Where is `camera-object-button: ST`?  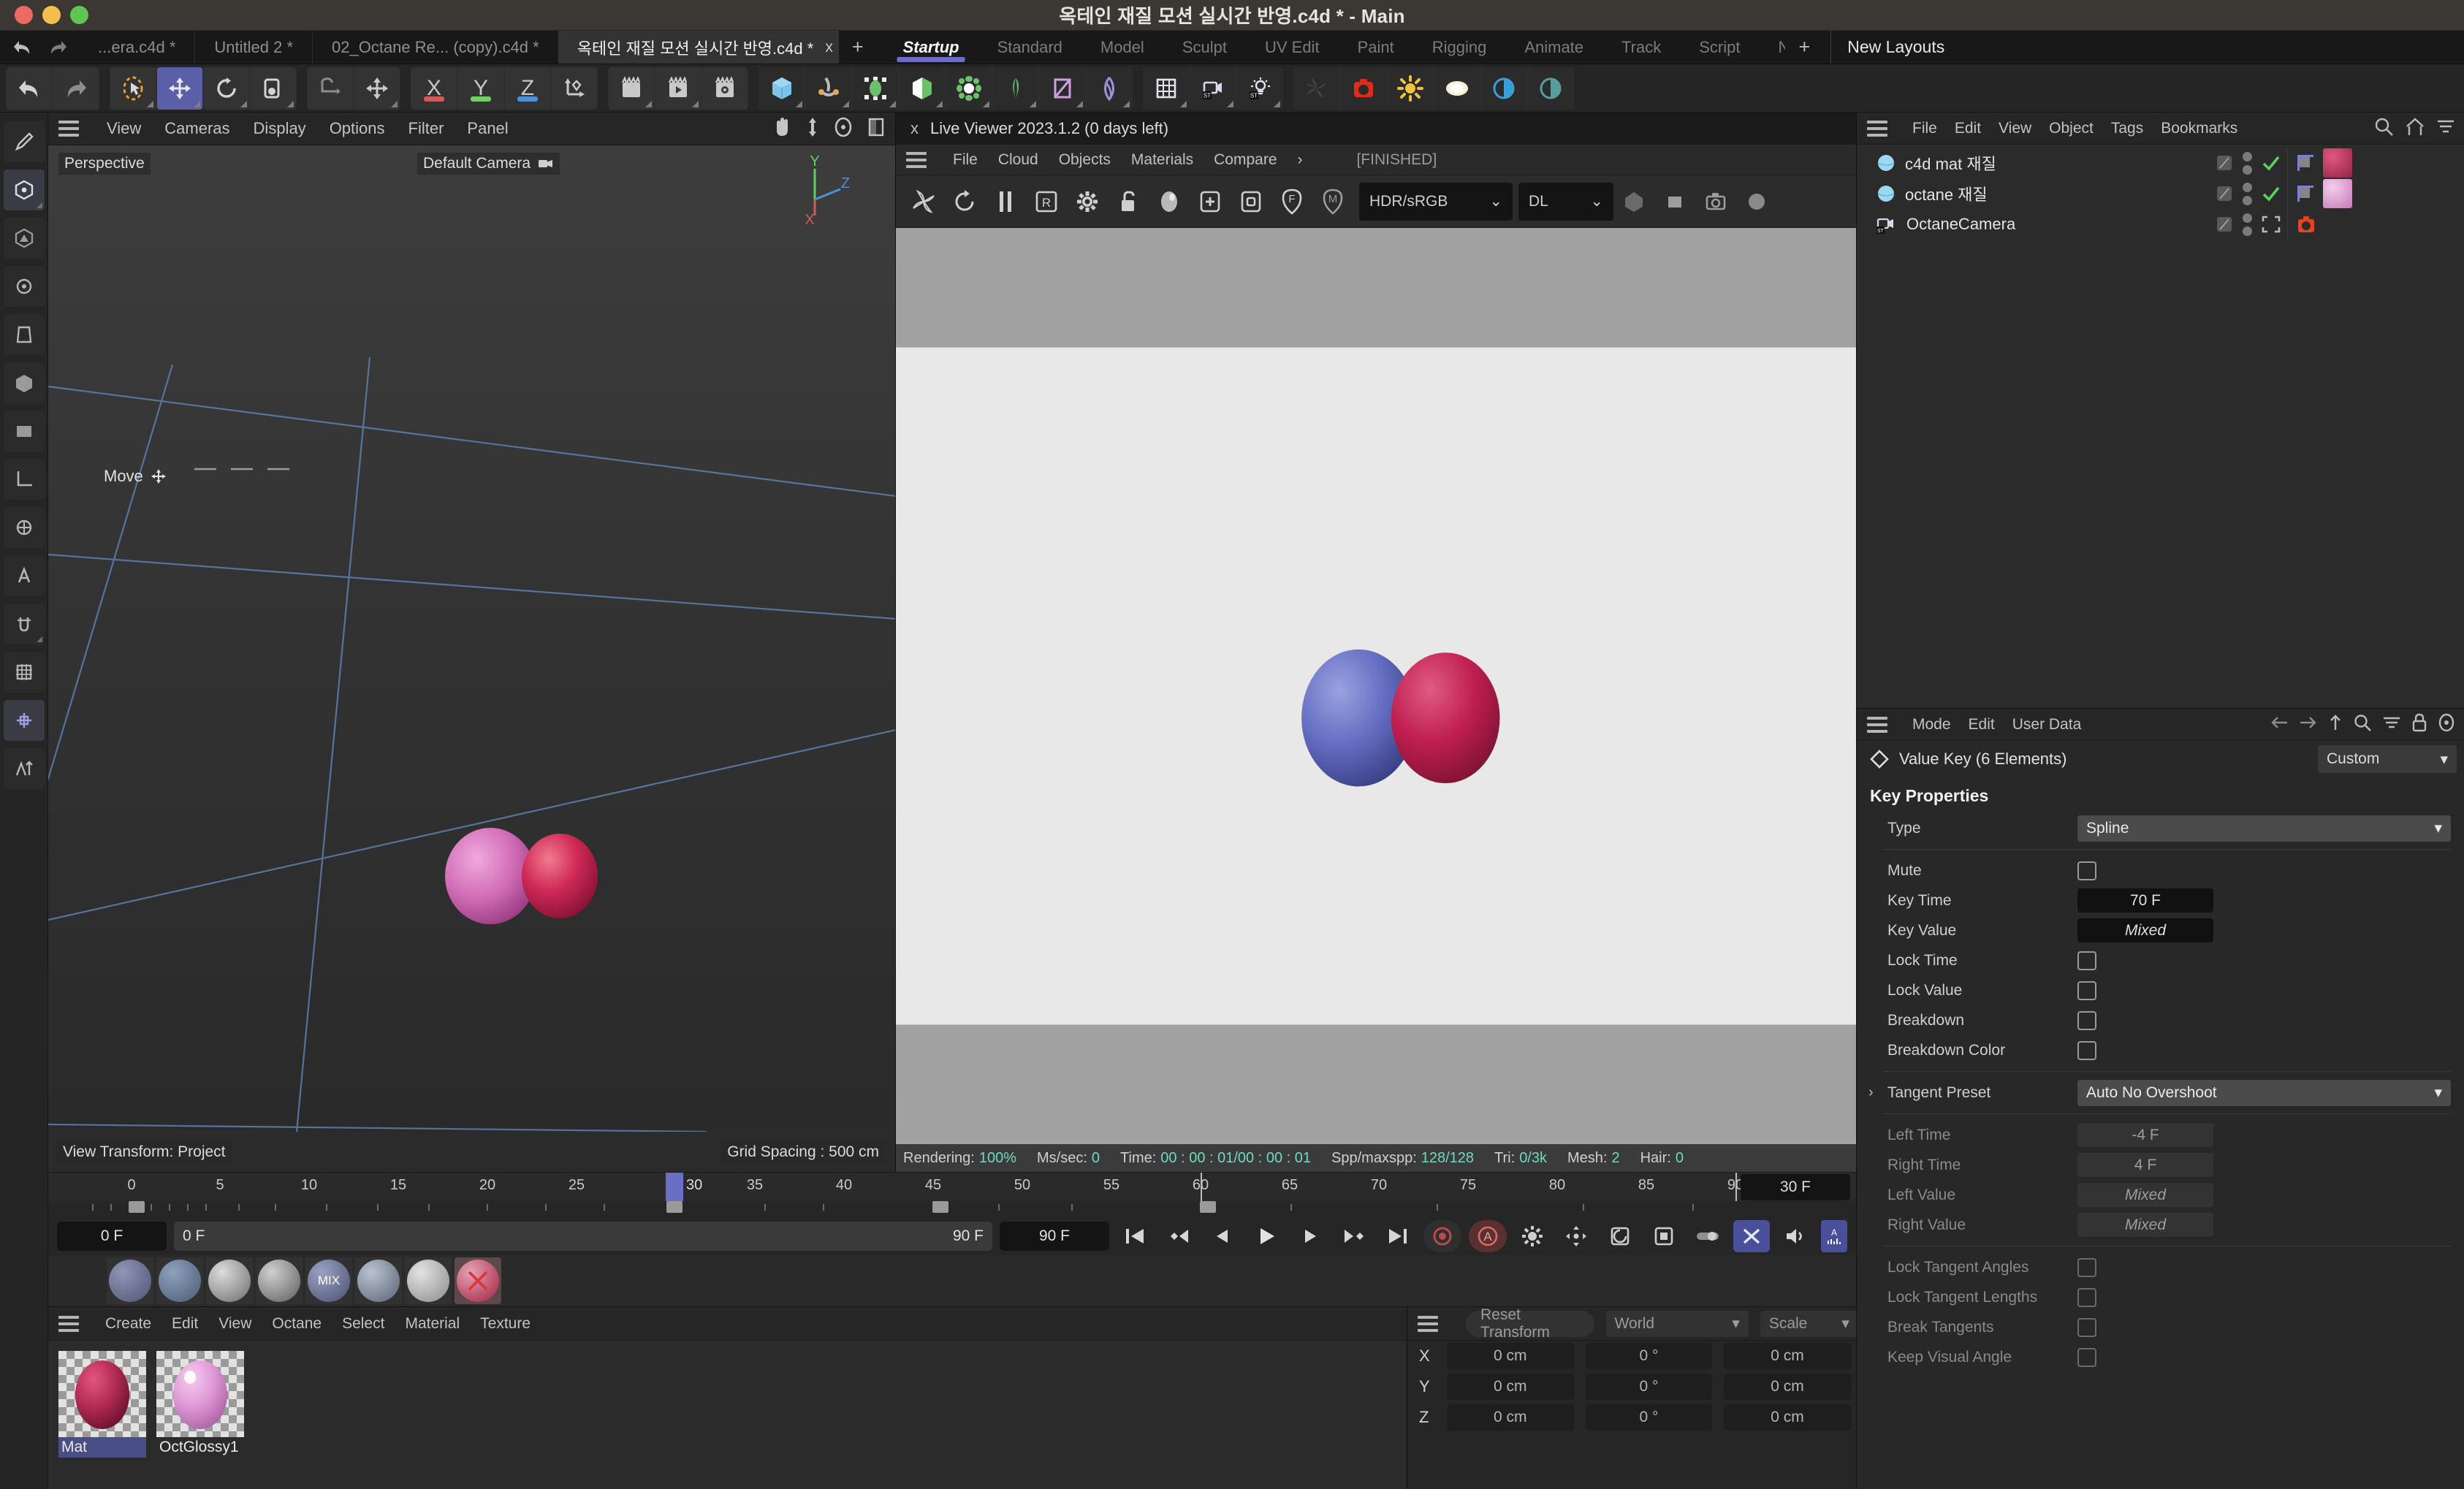 camera-object-button: ST is located at coordinates (1213, 88).